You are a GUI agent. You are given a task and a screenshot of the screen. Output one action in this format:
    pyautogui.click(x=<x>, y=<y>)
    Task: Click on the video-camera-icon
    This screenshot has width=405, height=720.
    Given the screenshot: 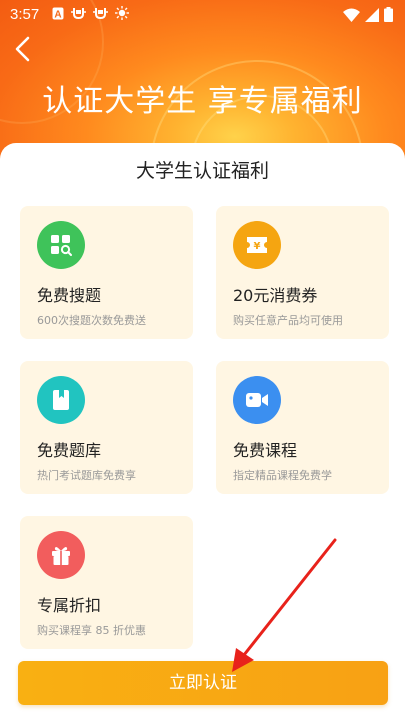 What is the action you would take?
    pyautogui.click(x=257, y=400)
    